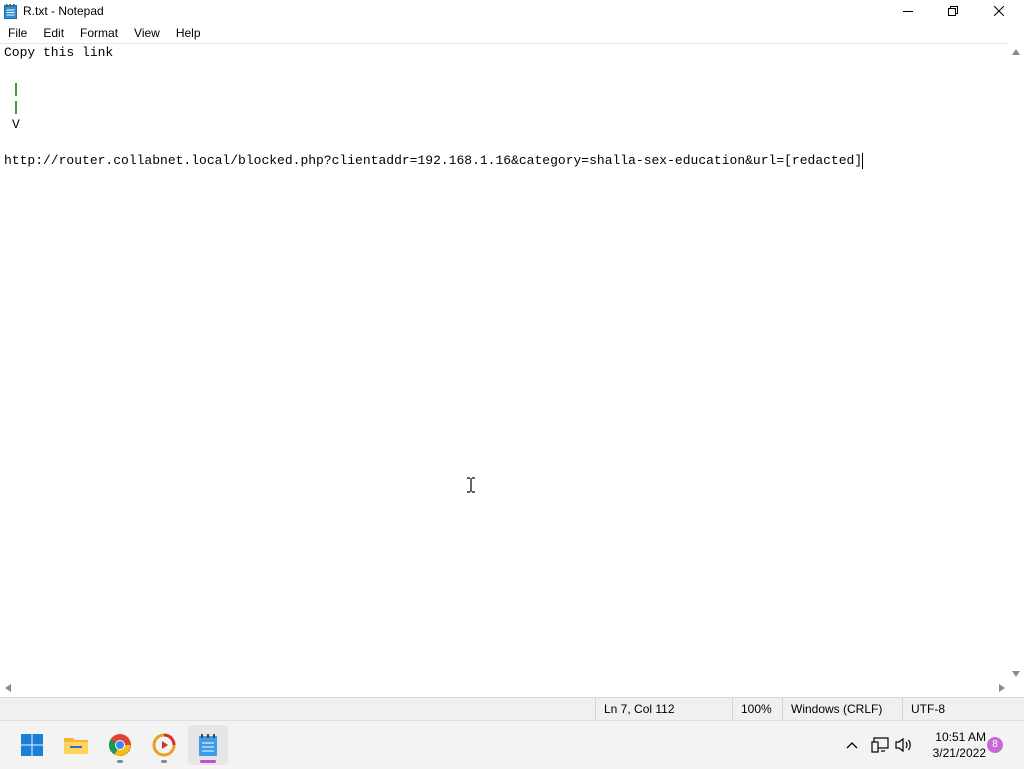  I want to click on chrome-button, so click(120, 745).